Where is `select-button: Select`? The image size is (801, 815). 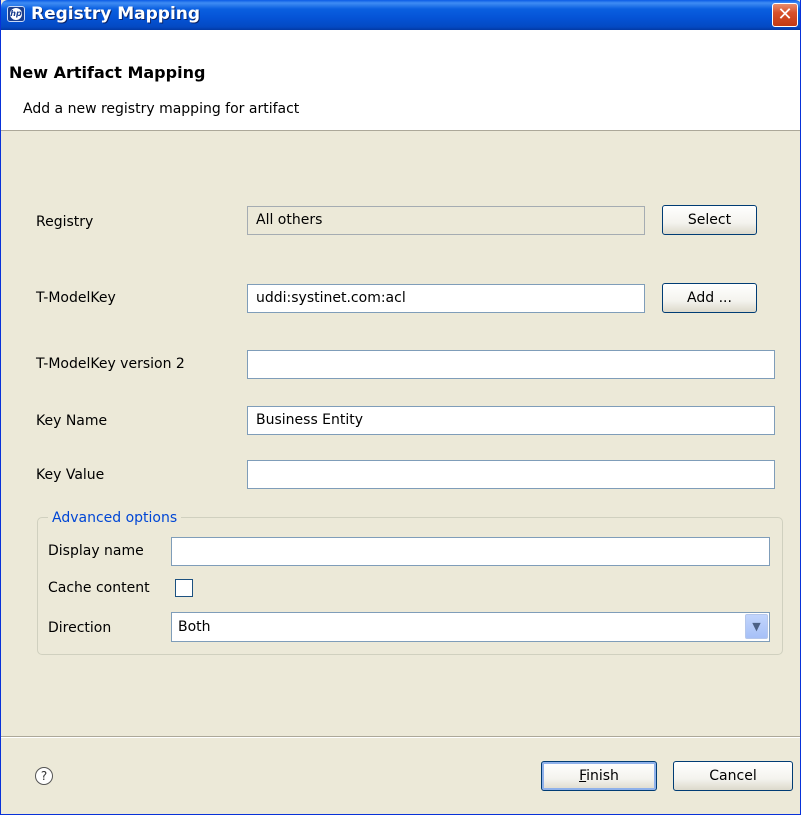 select-button: Select is located at coordinates (709, 220).